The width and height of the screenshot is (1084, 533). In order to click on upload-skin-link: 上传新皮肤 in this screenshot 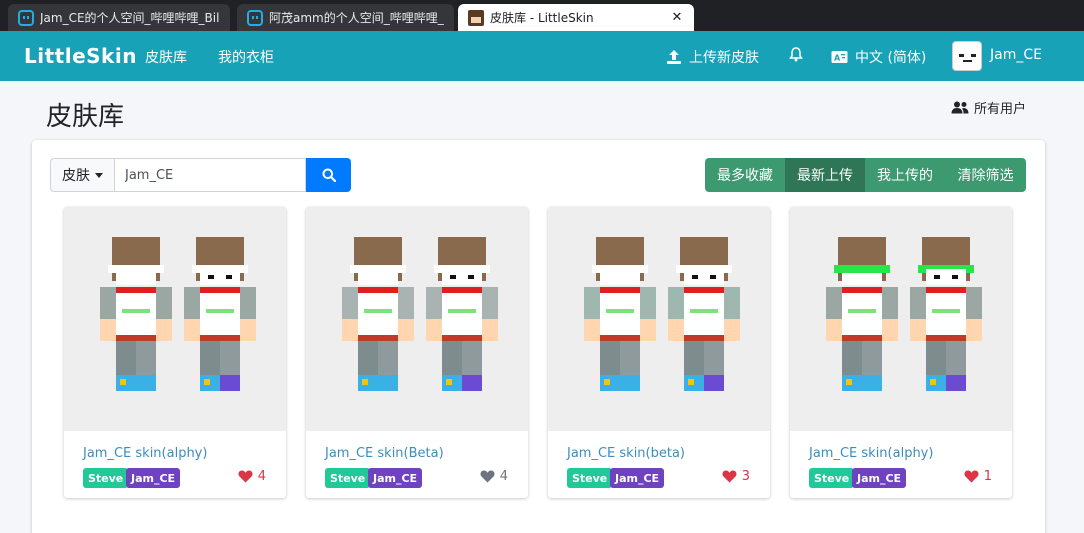, I will do `click(712, 57)`.